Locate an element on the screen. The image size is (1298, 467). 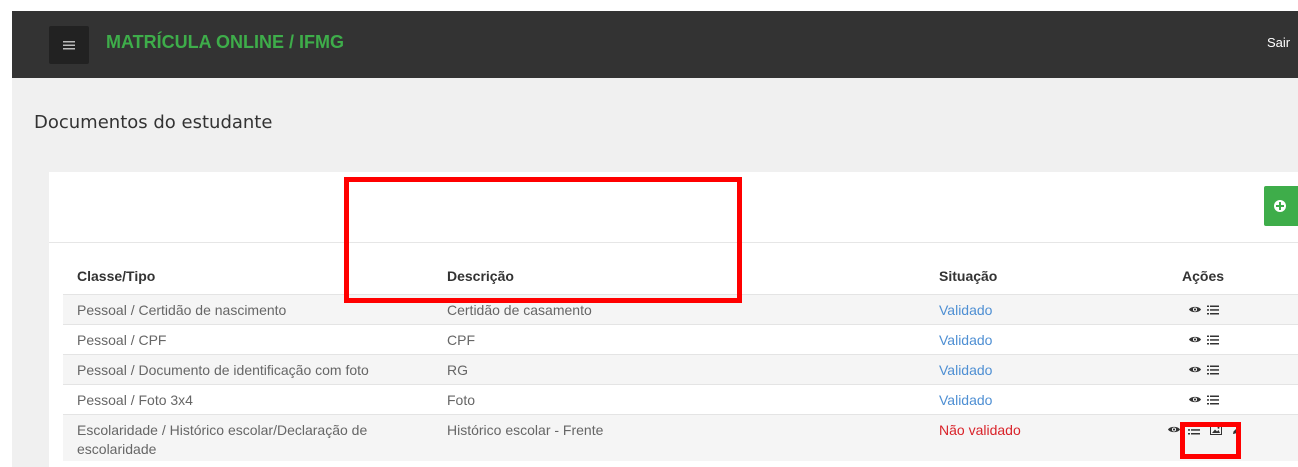
column-header-classe: Classe/Tipo is located at coordinates (116, 276).